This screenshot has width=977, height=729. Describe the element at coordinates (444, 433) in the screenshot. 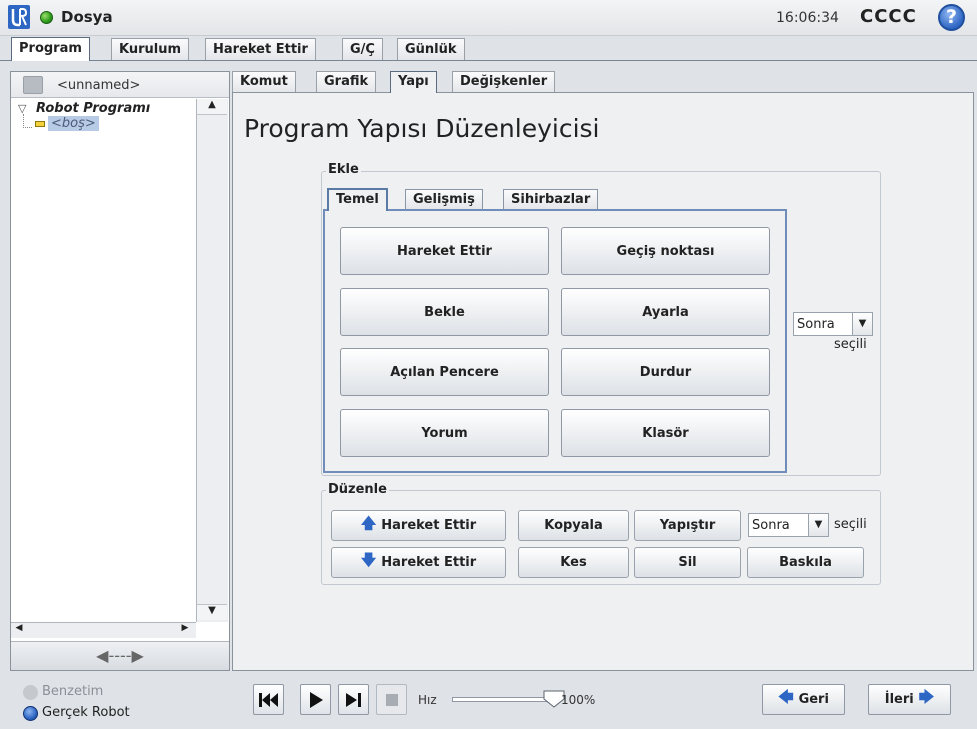

I see `insert-comment-button: Yorum` at that location.